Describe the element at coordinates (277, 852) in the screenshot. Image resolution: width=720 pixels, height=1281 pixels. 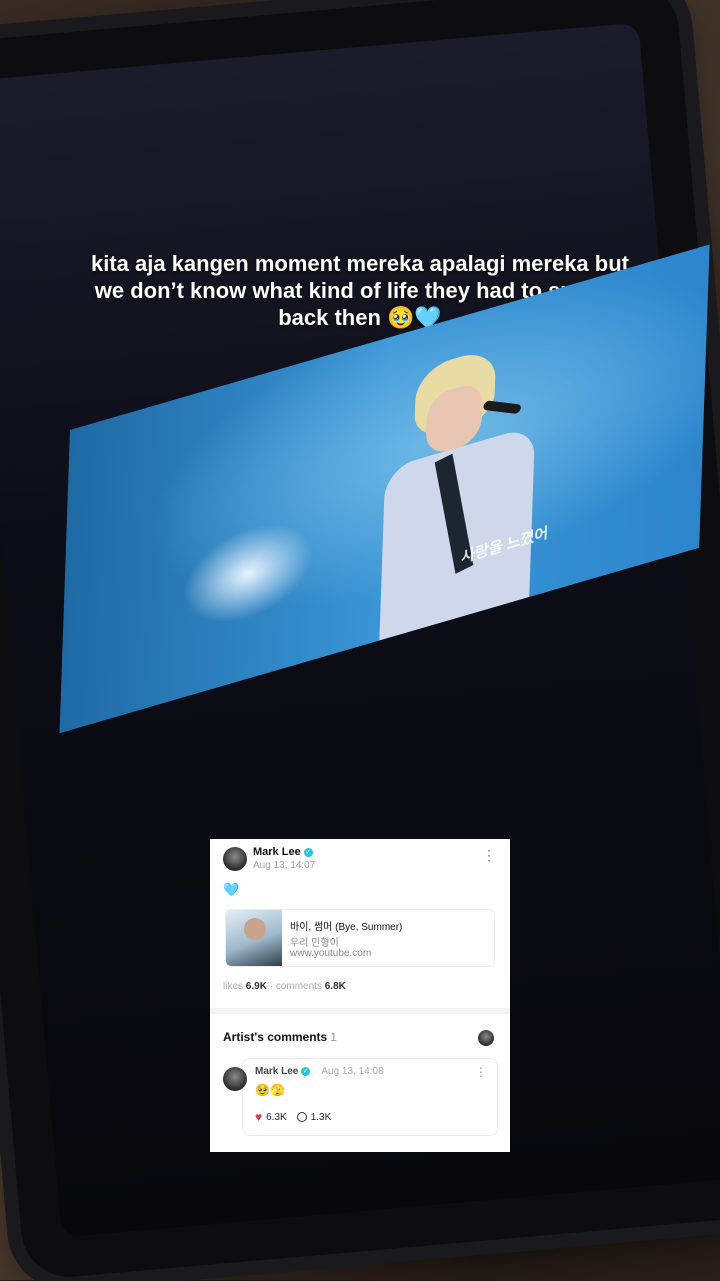
I see `author-name: Mark Lee` at that location.